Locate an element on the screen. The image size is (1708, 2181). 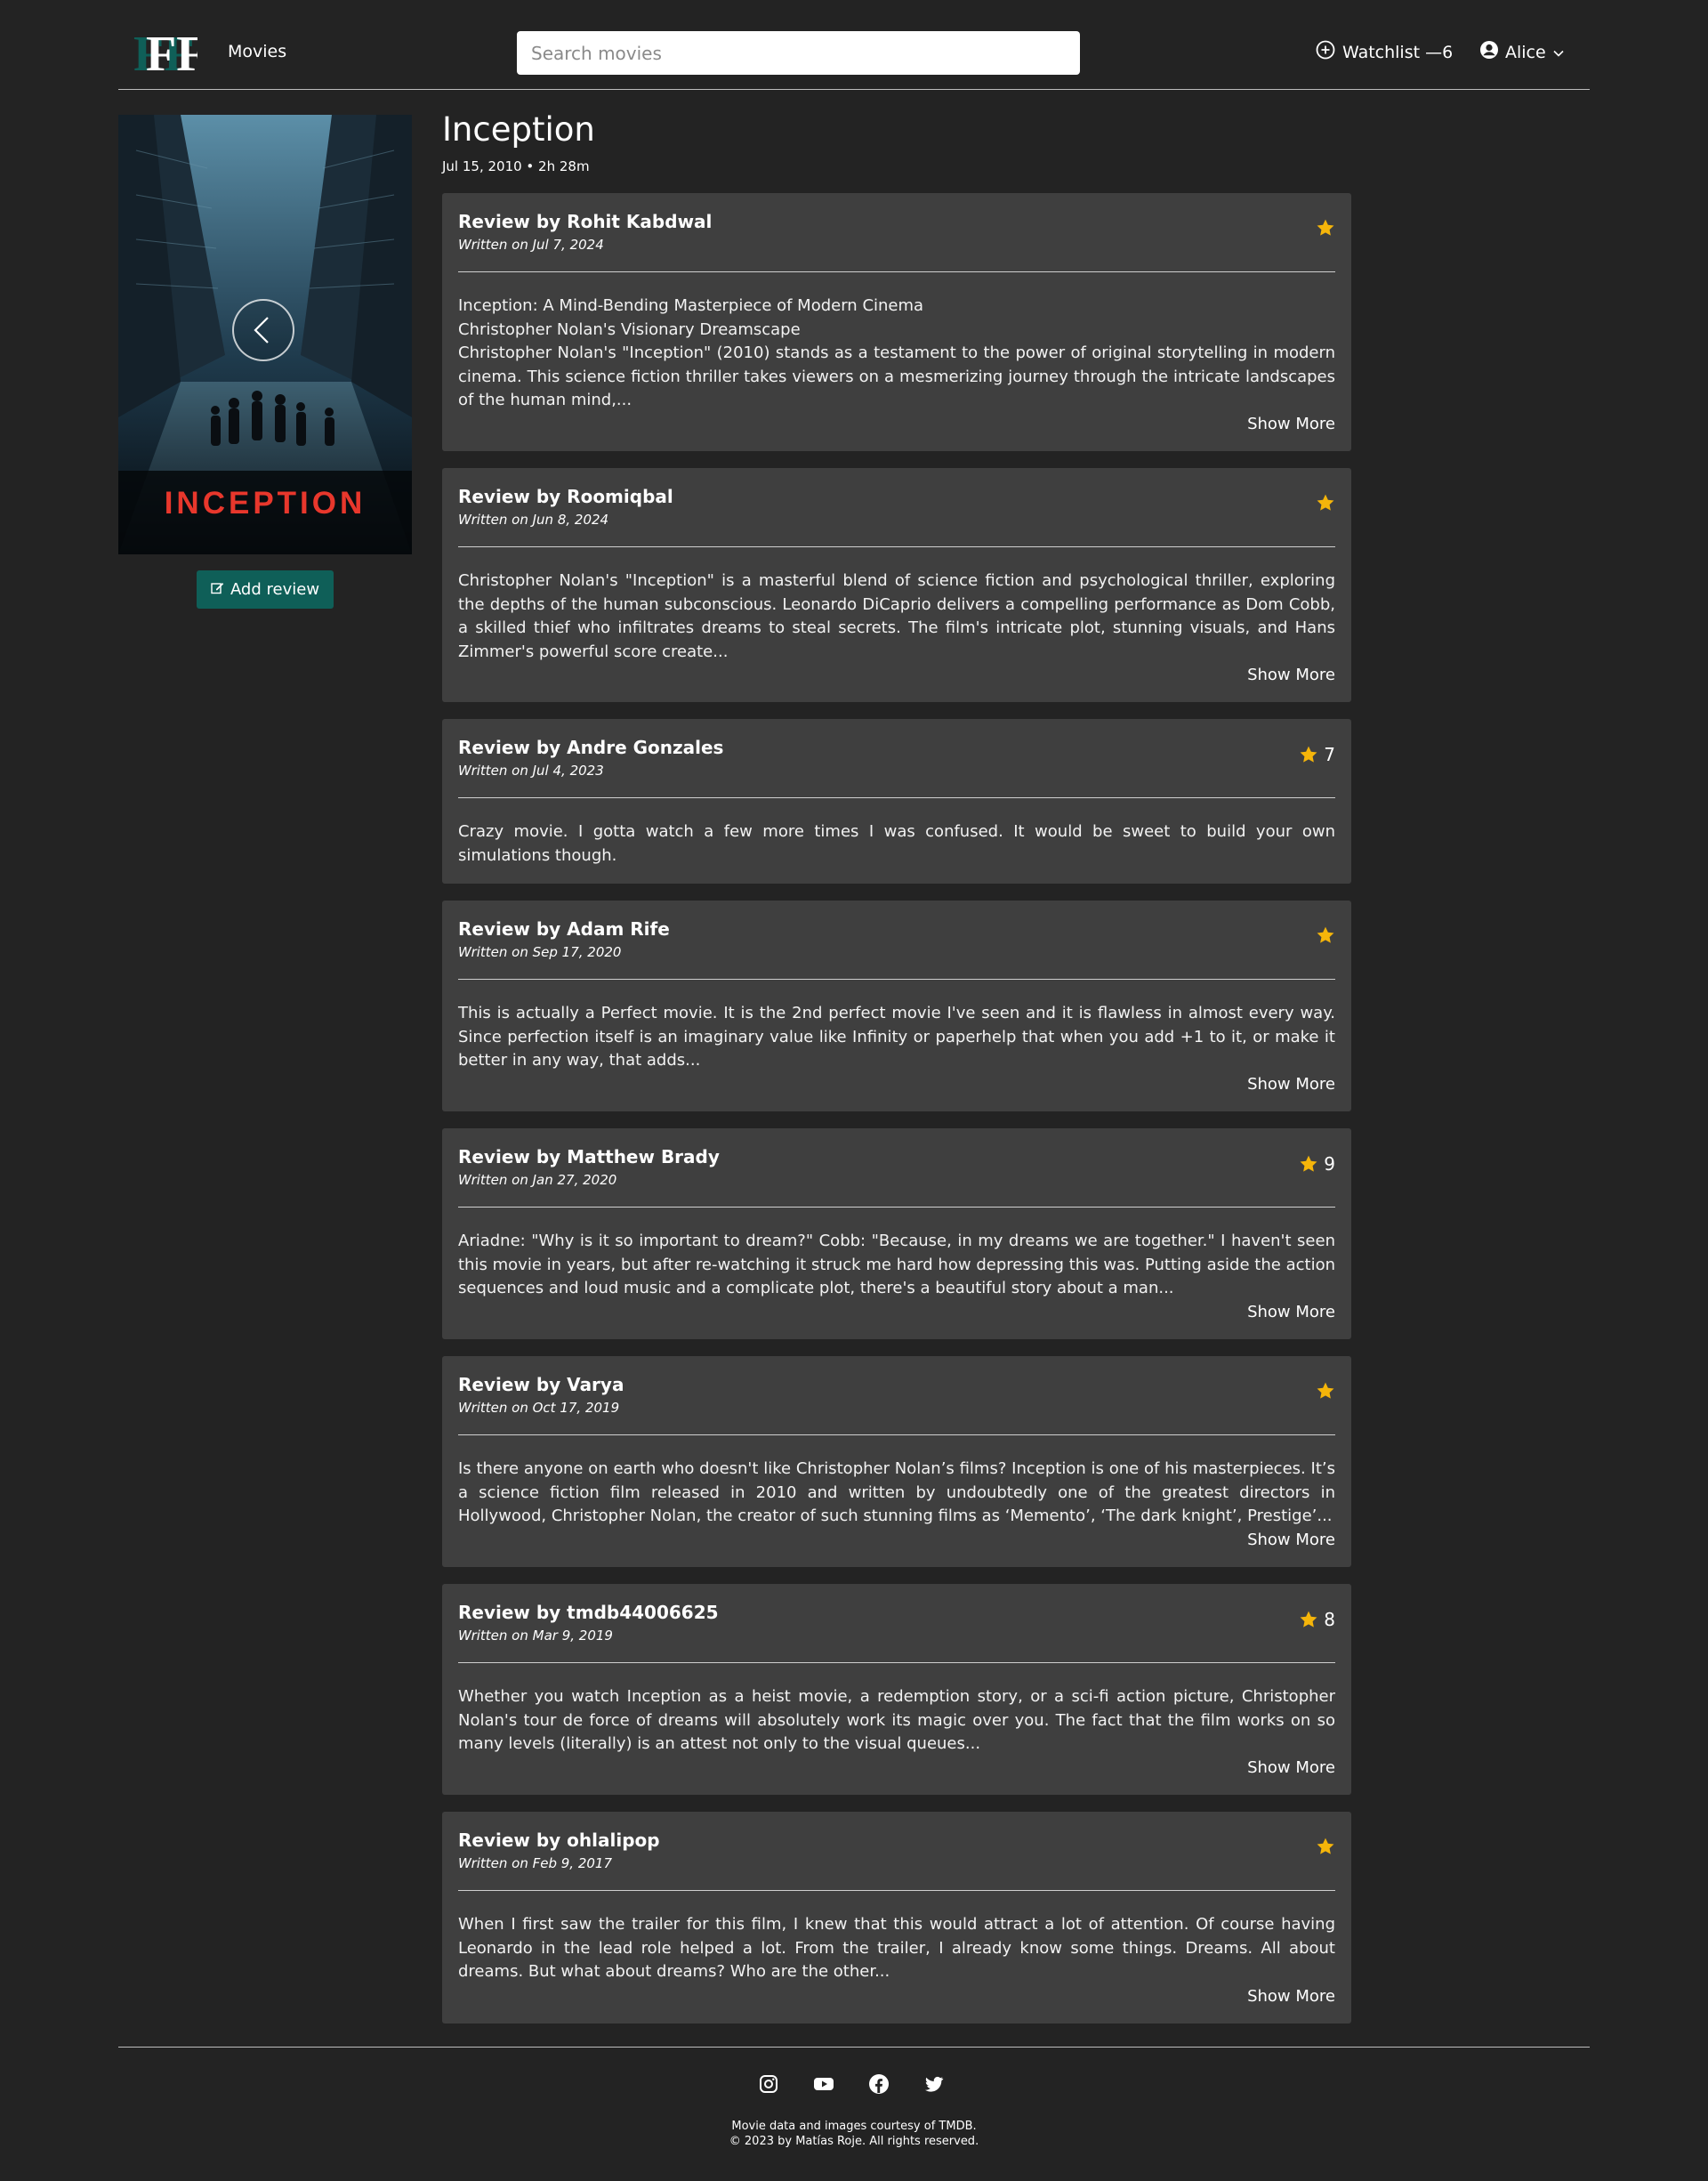
review-author: Review by Andre Gonzales is located at coordinates (591, 747).